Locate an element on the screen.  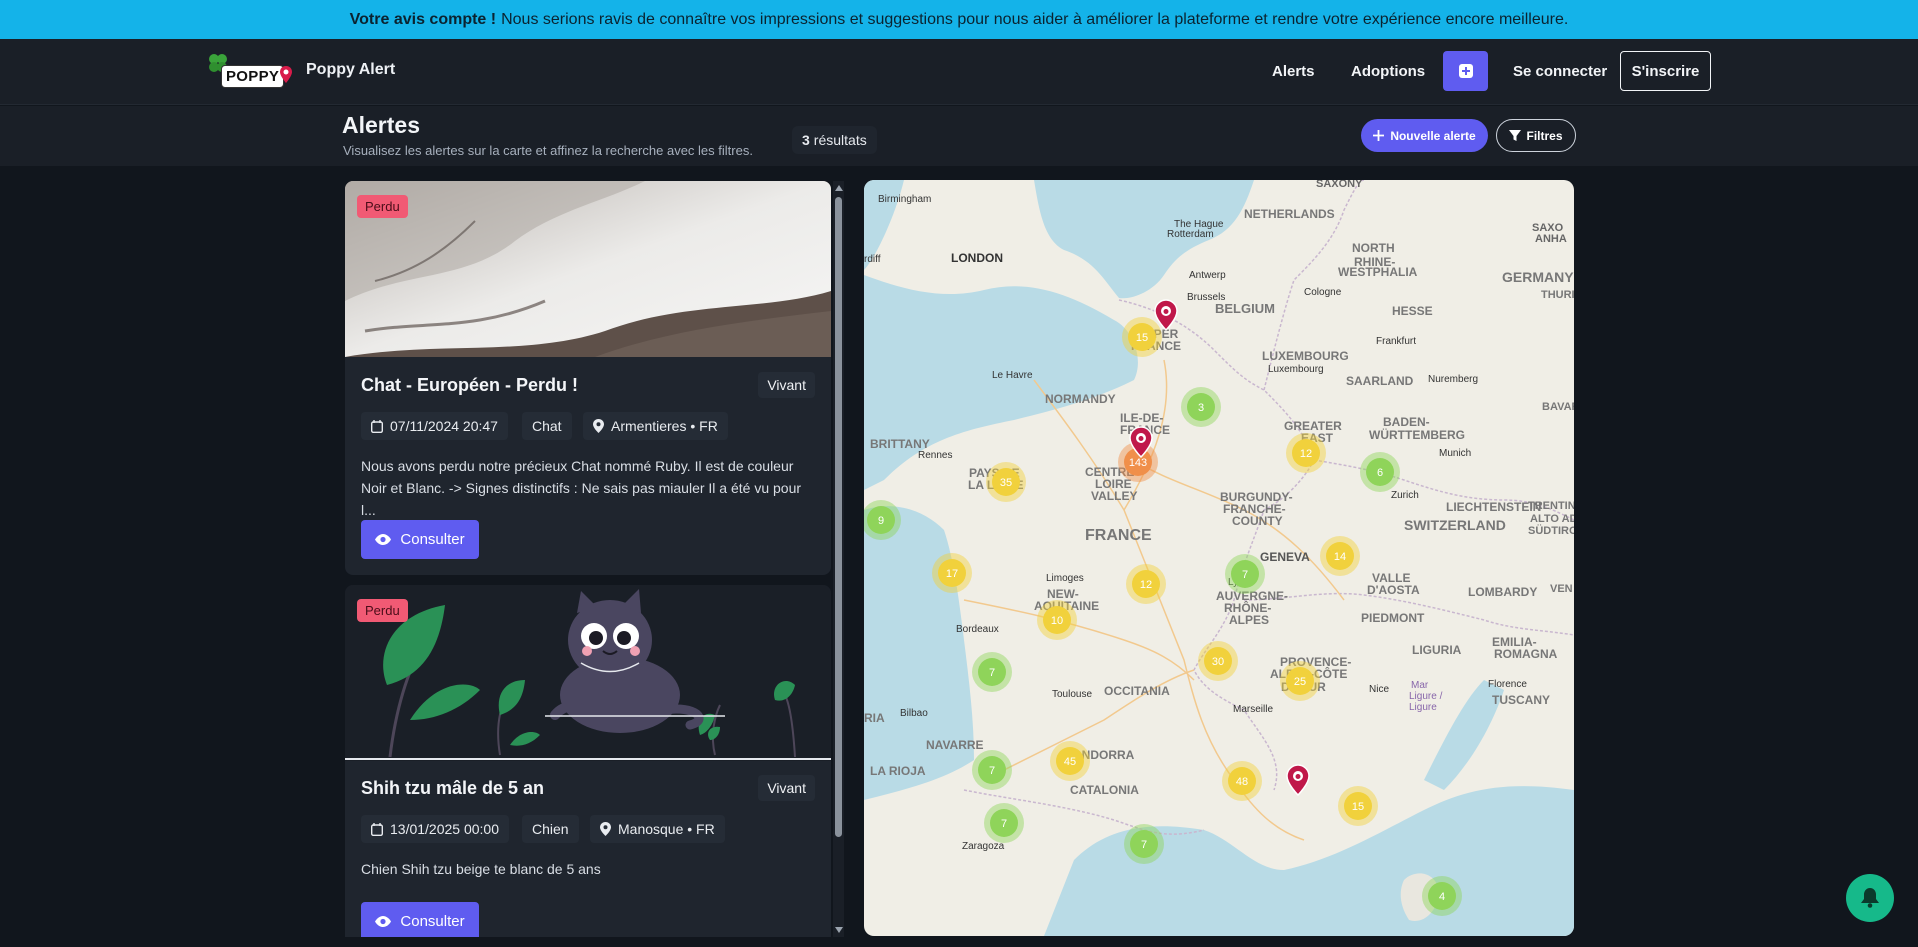
filters-button: Filtres is located at coordinates (1536, 135).